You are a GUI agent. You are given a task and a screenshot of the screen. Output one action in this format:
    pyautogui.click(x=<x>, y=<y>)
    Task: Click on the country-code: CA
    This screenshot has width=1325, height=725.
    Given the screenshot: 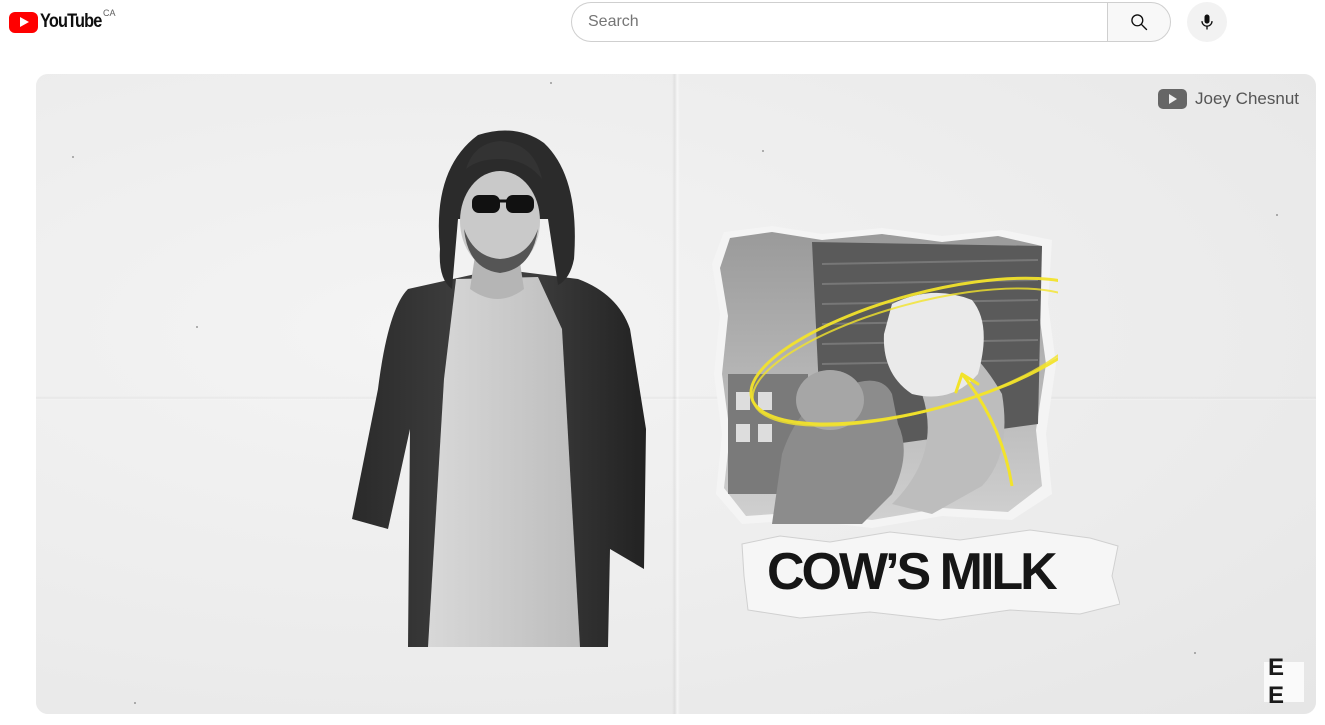 What is the action you would take?
    pyautogui.click(x=109, y=13)
    